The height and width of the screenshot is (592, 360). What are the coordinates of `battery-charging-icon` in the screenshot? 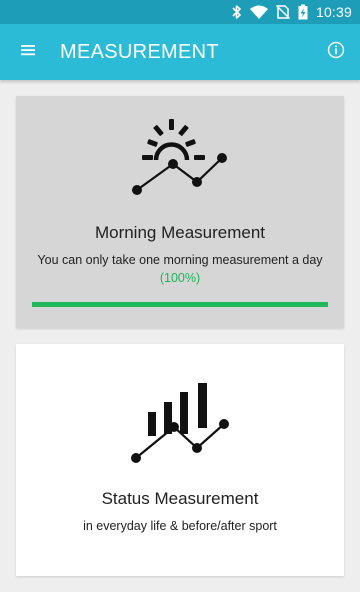 It's located at (303, 12).